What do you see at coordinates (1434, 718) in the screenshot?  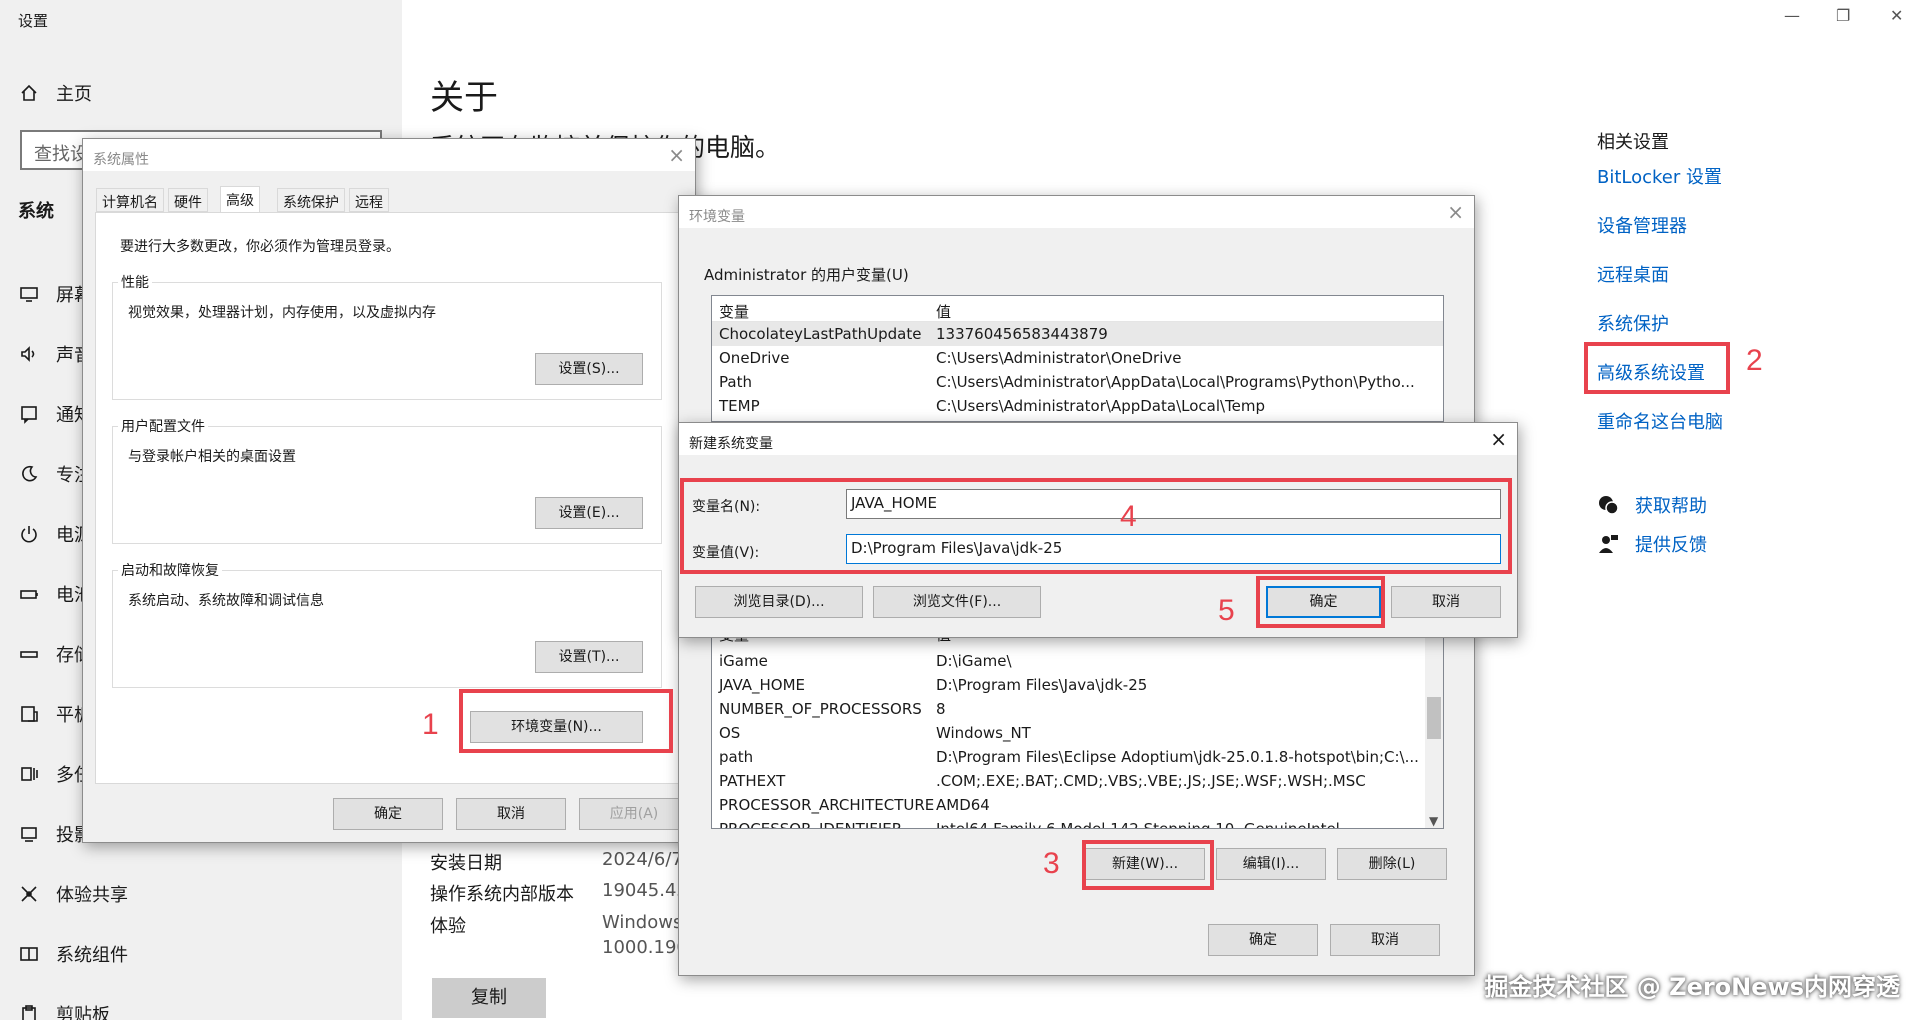 I see `scrollbar-thumb` at bounding box center [1434, 718].